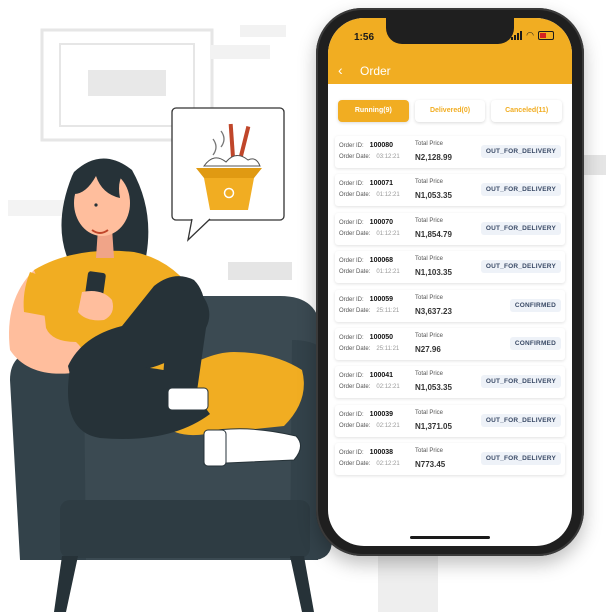  Describe the element at coordinates (450, 537) in the screenshot. I see `home-indicator` at that location.